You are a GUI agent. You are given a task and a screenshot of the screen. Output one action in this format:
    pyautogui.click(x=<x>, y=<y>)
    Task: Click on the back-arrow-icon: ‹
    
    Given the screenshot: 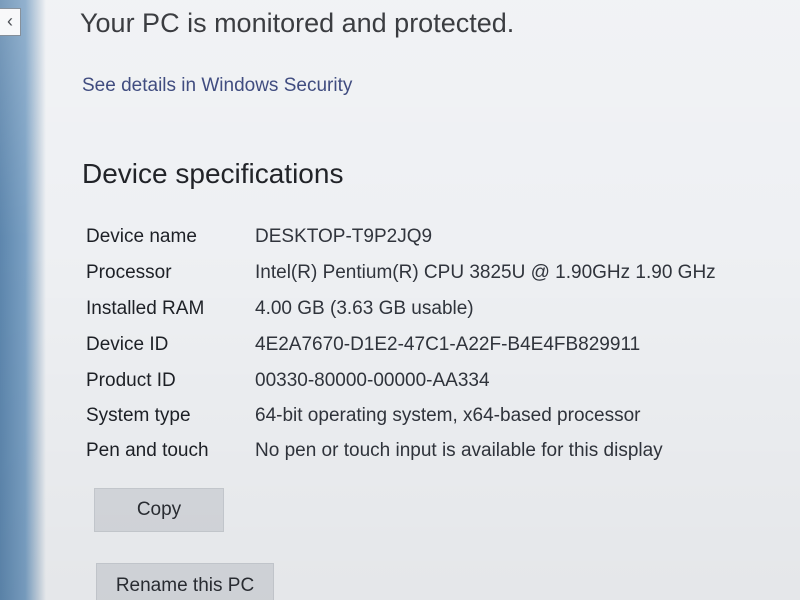 What is the action you would take?
    pyautogui.click(x=10, y=21)
    